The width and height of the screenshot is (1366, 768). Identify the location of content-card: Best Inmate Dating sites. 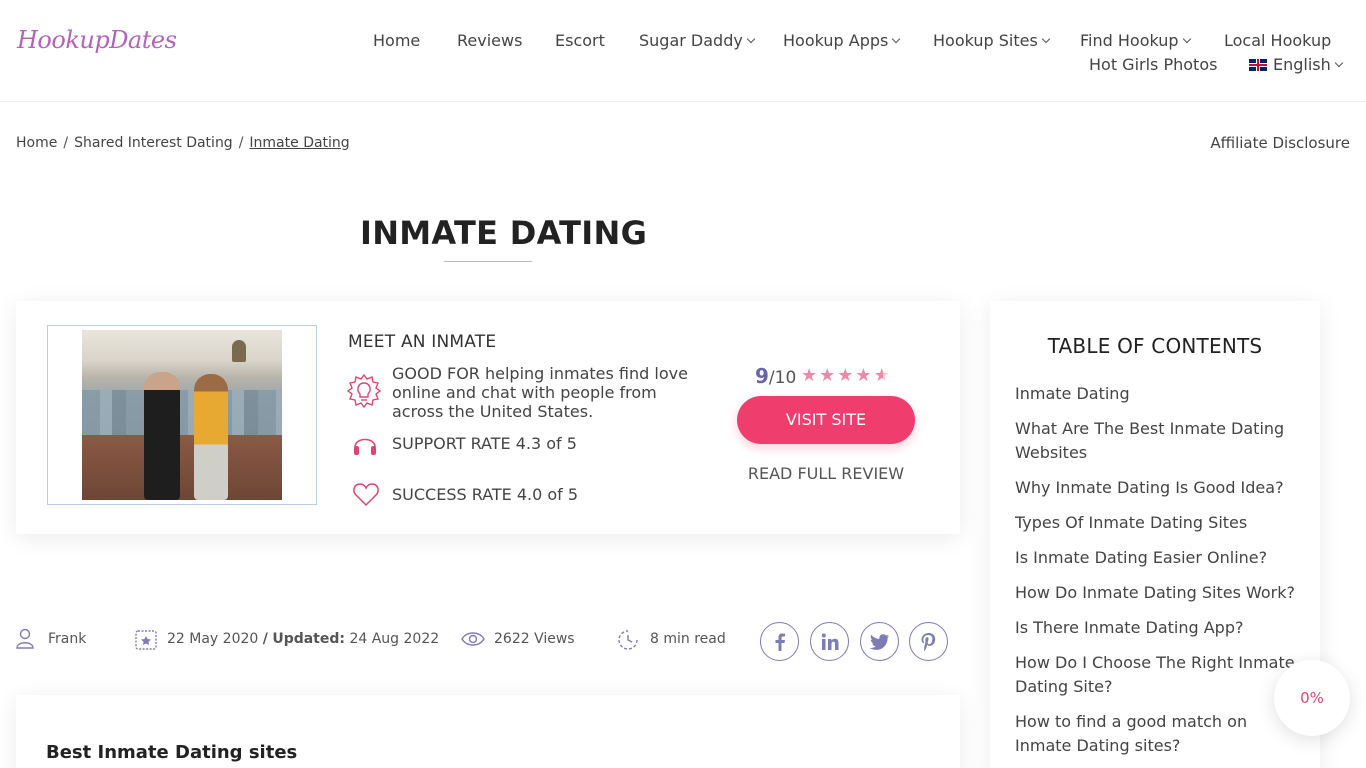
(488, 731).